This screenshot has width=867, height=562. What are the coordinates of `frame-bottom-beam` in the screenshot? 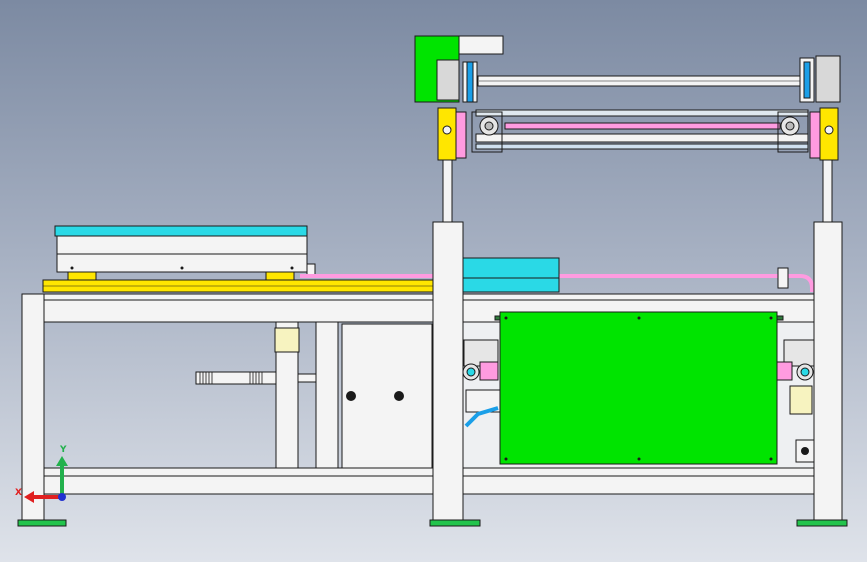 It's located at (432, 481).